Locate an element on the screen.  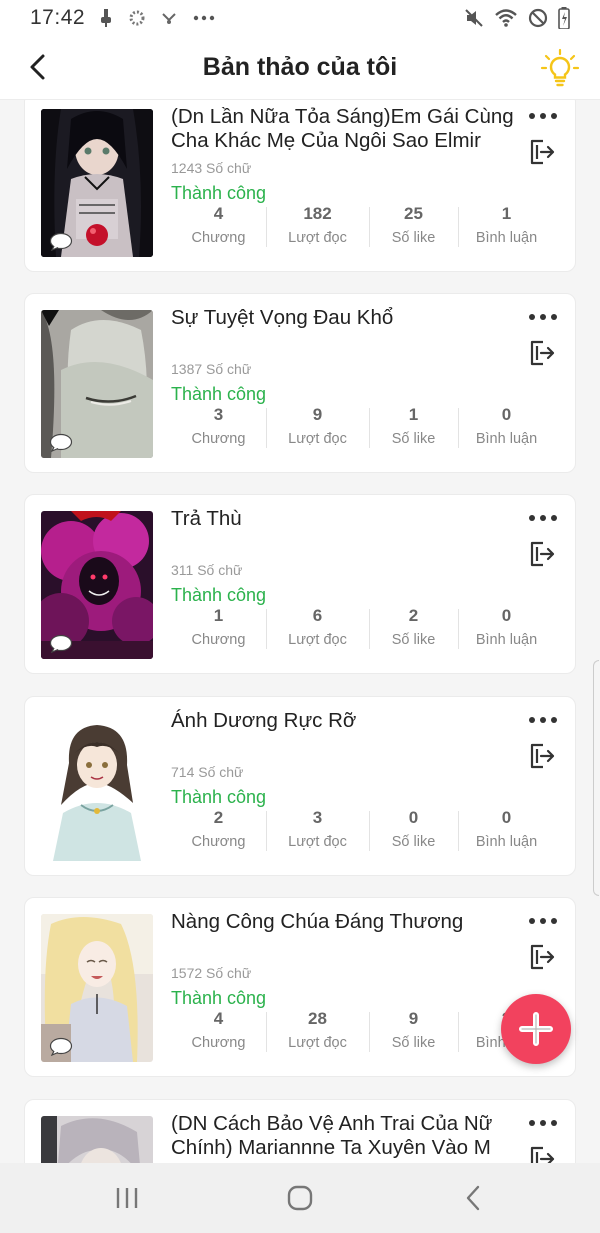
draft-word-count: 1572 Số chữ is located at coordinates (211, 973).